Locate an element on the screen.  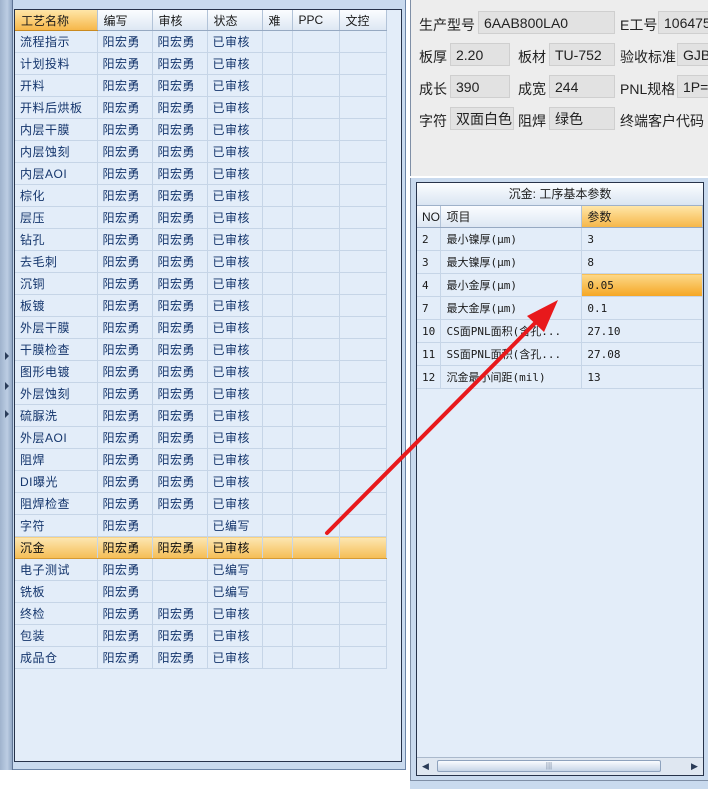
process-row: 成品仓 阳宏勇 阳宏勇 已审核 is located at coordinates (201, 657).